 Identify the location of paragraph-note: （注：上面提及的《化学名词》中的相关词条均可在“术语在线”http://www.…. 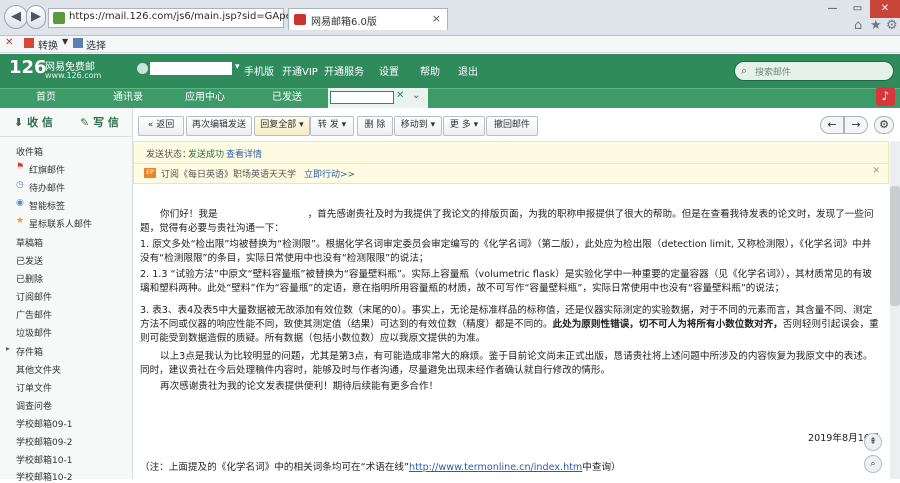
(510, 468).